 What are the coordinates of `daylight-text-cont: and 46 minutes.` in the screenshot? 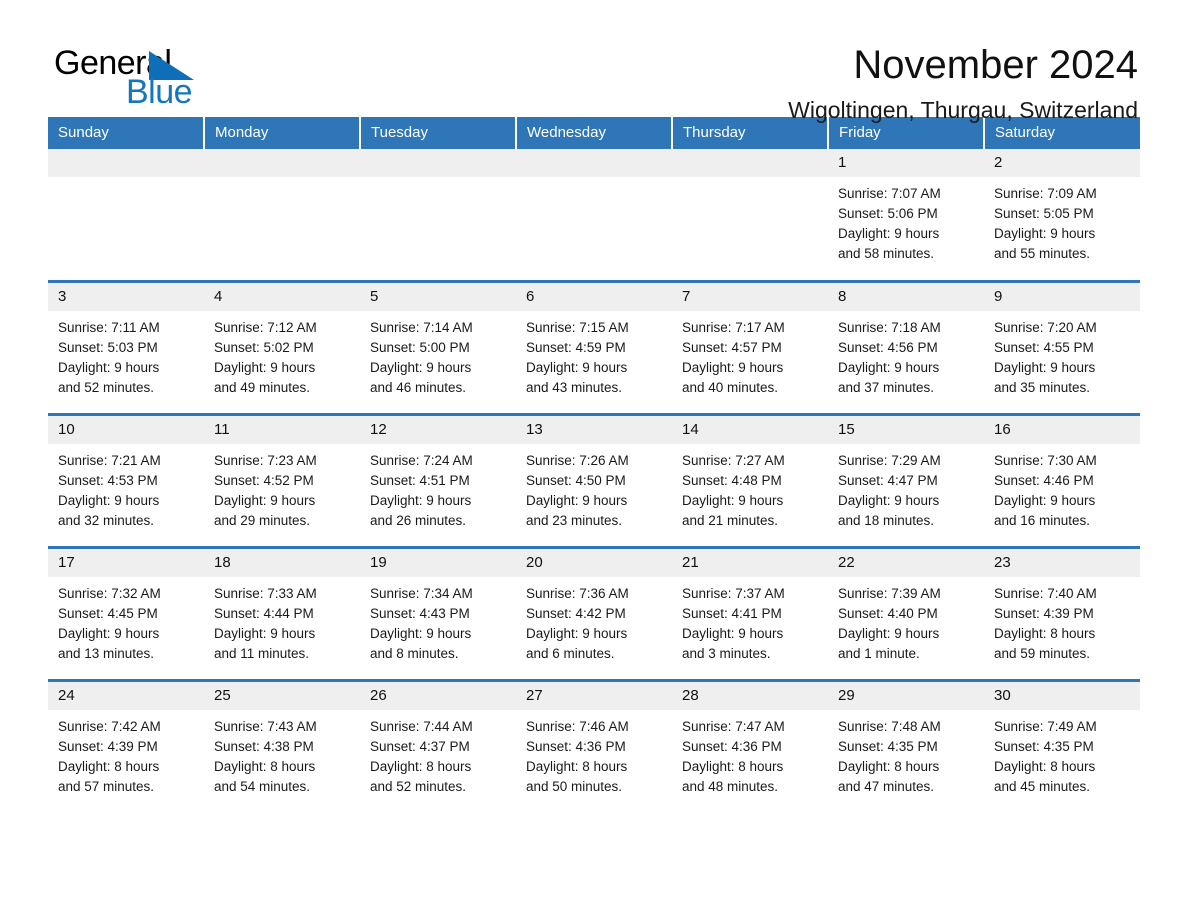 It's located at (418, 387).